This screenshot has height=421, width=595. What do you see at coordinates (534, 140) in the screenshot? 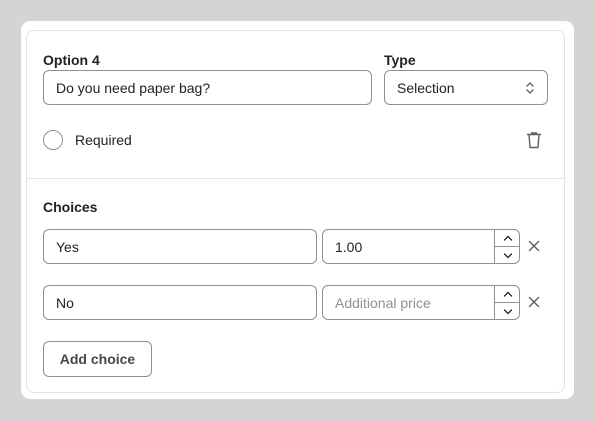
I see `trash-icon` at bounding box center [534, 140].